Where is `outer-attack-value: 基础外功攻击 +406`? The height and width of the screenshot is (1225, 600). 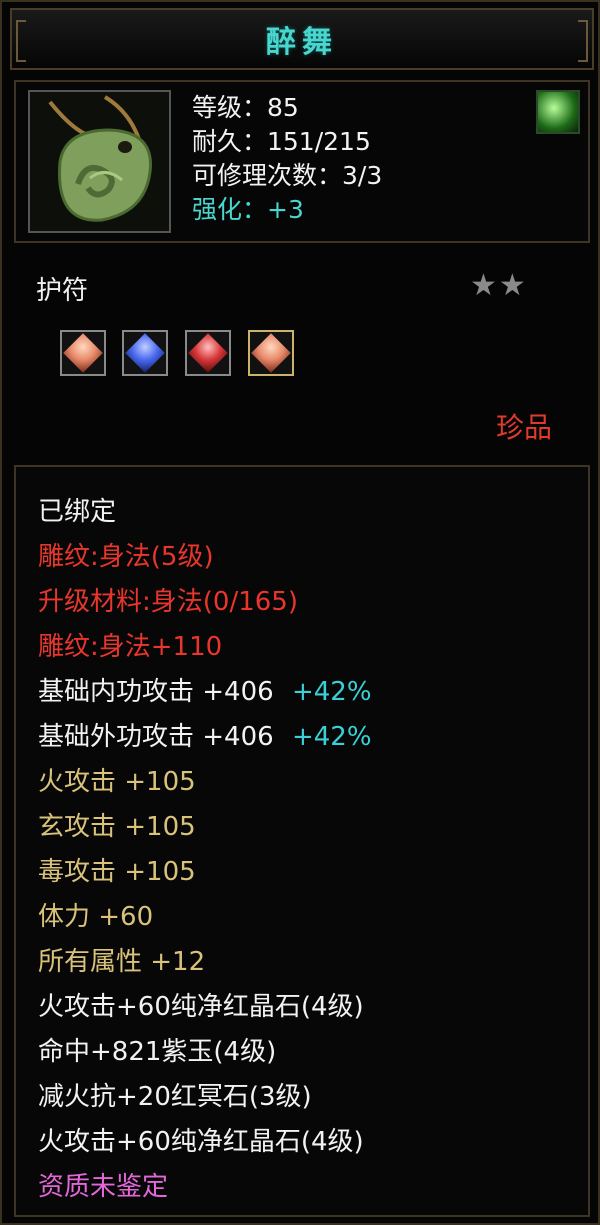 outer-attack-value: 基础外功攻击 +406 is located at coordinates (156, 737).